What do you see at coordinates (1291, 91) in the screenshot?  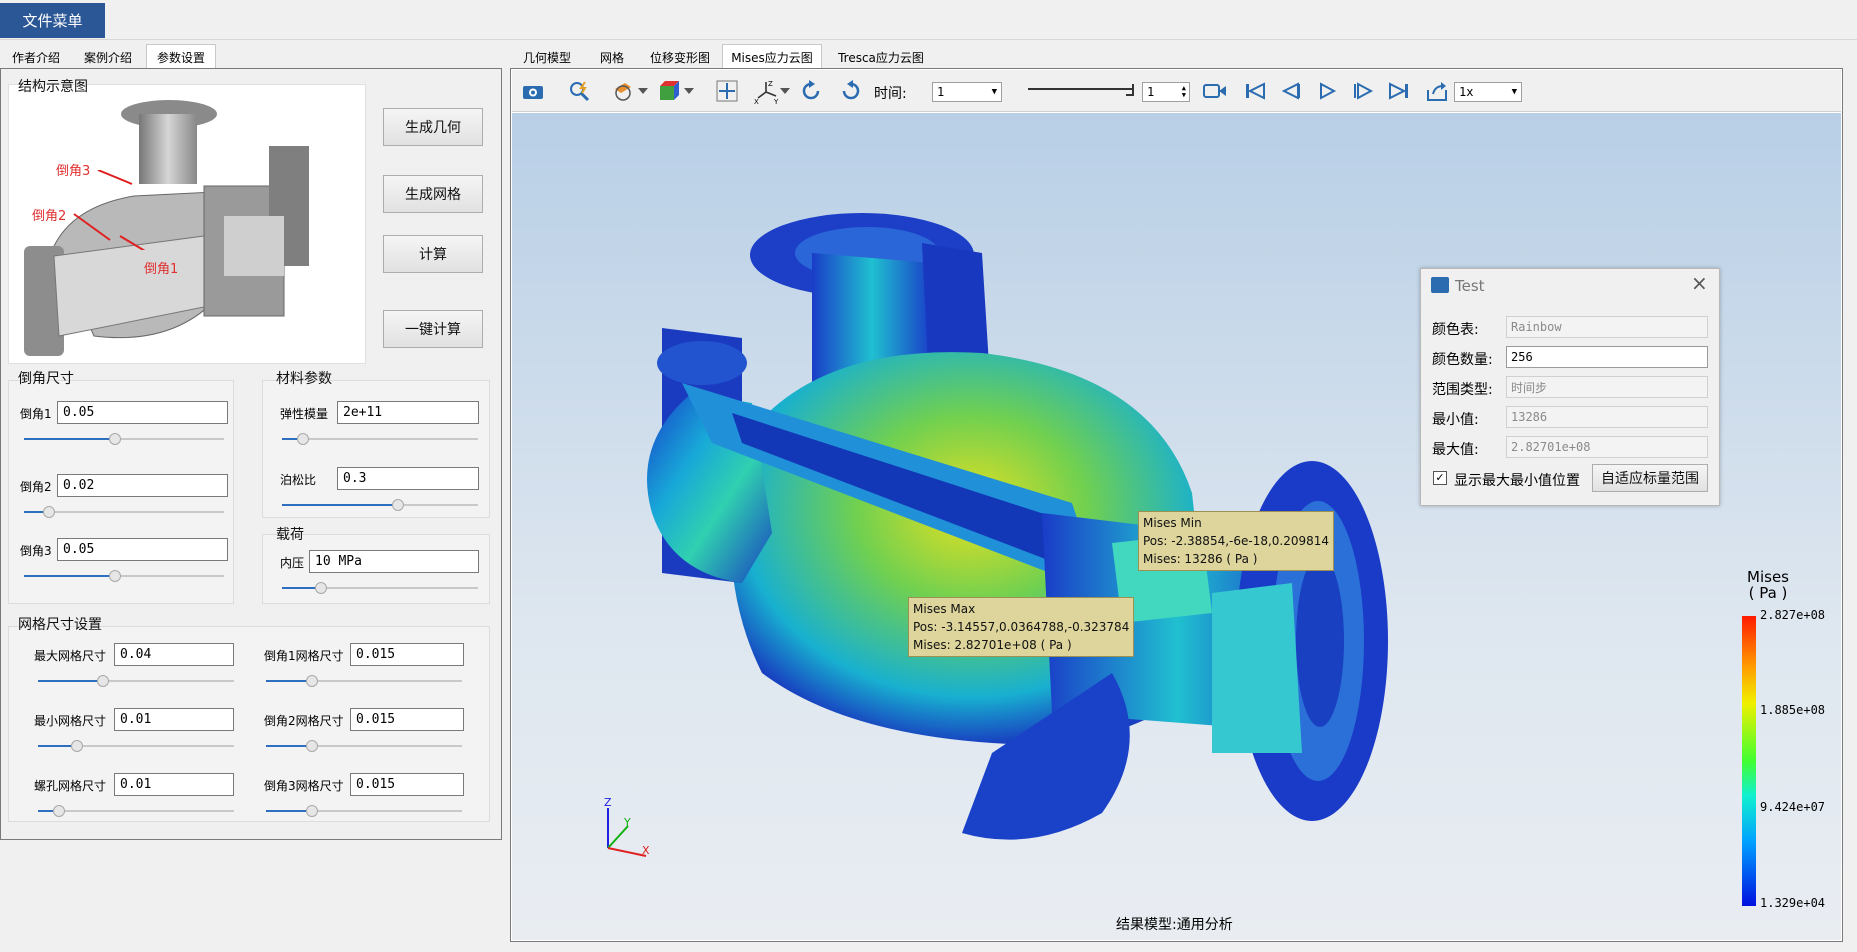 I see `prev-frame-icon` at bounding box center [1291, 91].